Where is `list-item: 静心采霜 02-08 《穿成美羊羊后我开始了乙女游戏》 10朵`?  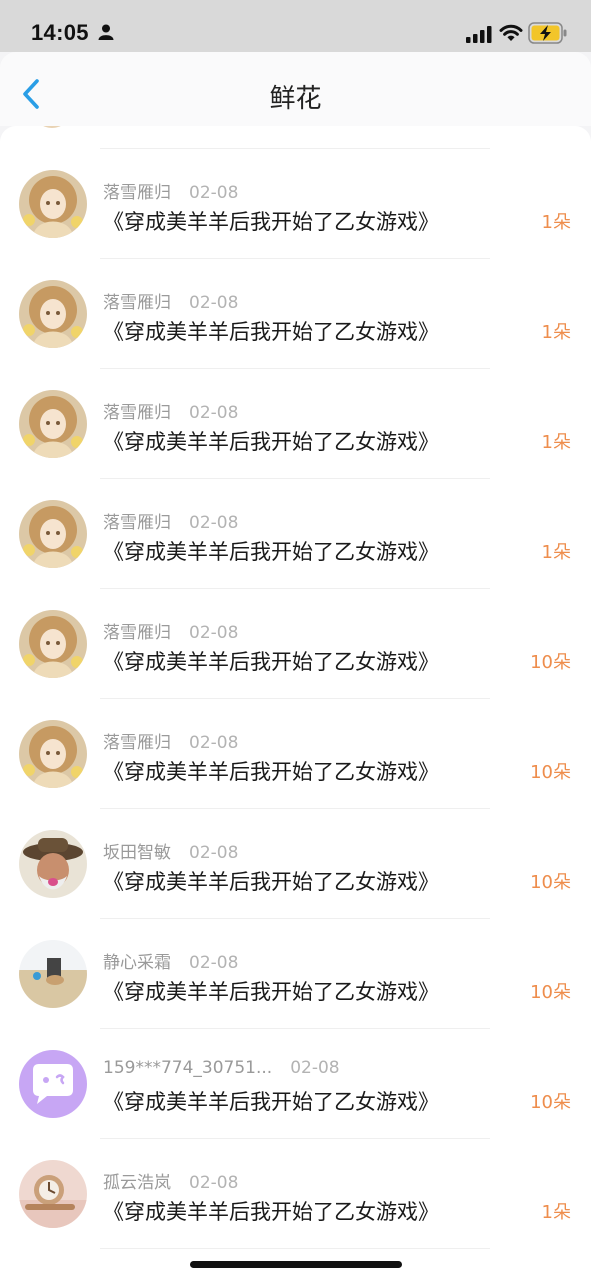 list-item: 静心采霜 02-08 《穿成美羊羊后我开始了乙女游戏》 10朵 is located at coordinates (295, 962).